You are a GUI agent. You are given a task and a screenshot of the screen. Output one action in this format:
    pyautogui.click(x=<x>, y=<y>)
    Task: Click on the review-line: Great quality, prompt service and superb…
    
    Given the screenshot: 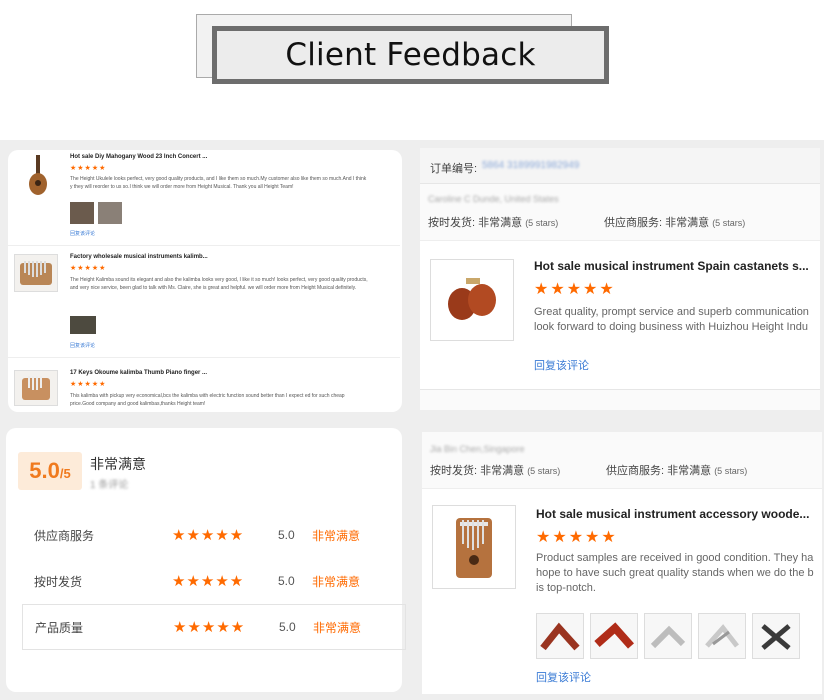 What is the action you would take?
    pyautogui.click(x=671, y=312)
    